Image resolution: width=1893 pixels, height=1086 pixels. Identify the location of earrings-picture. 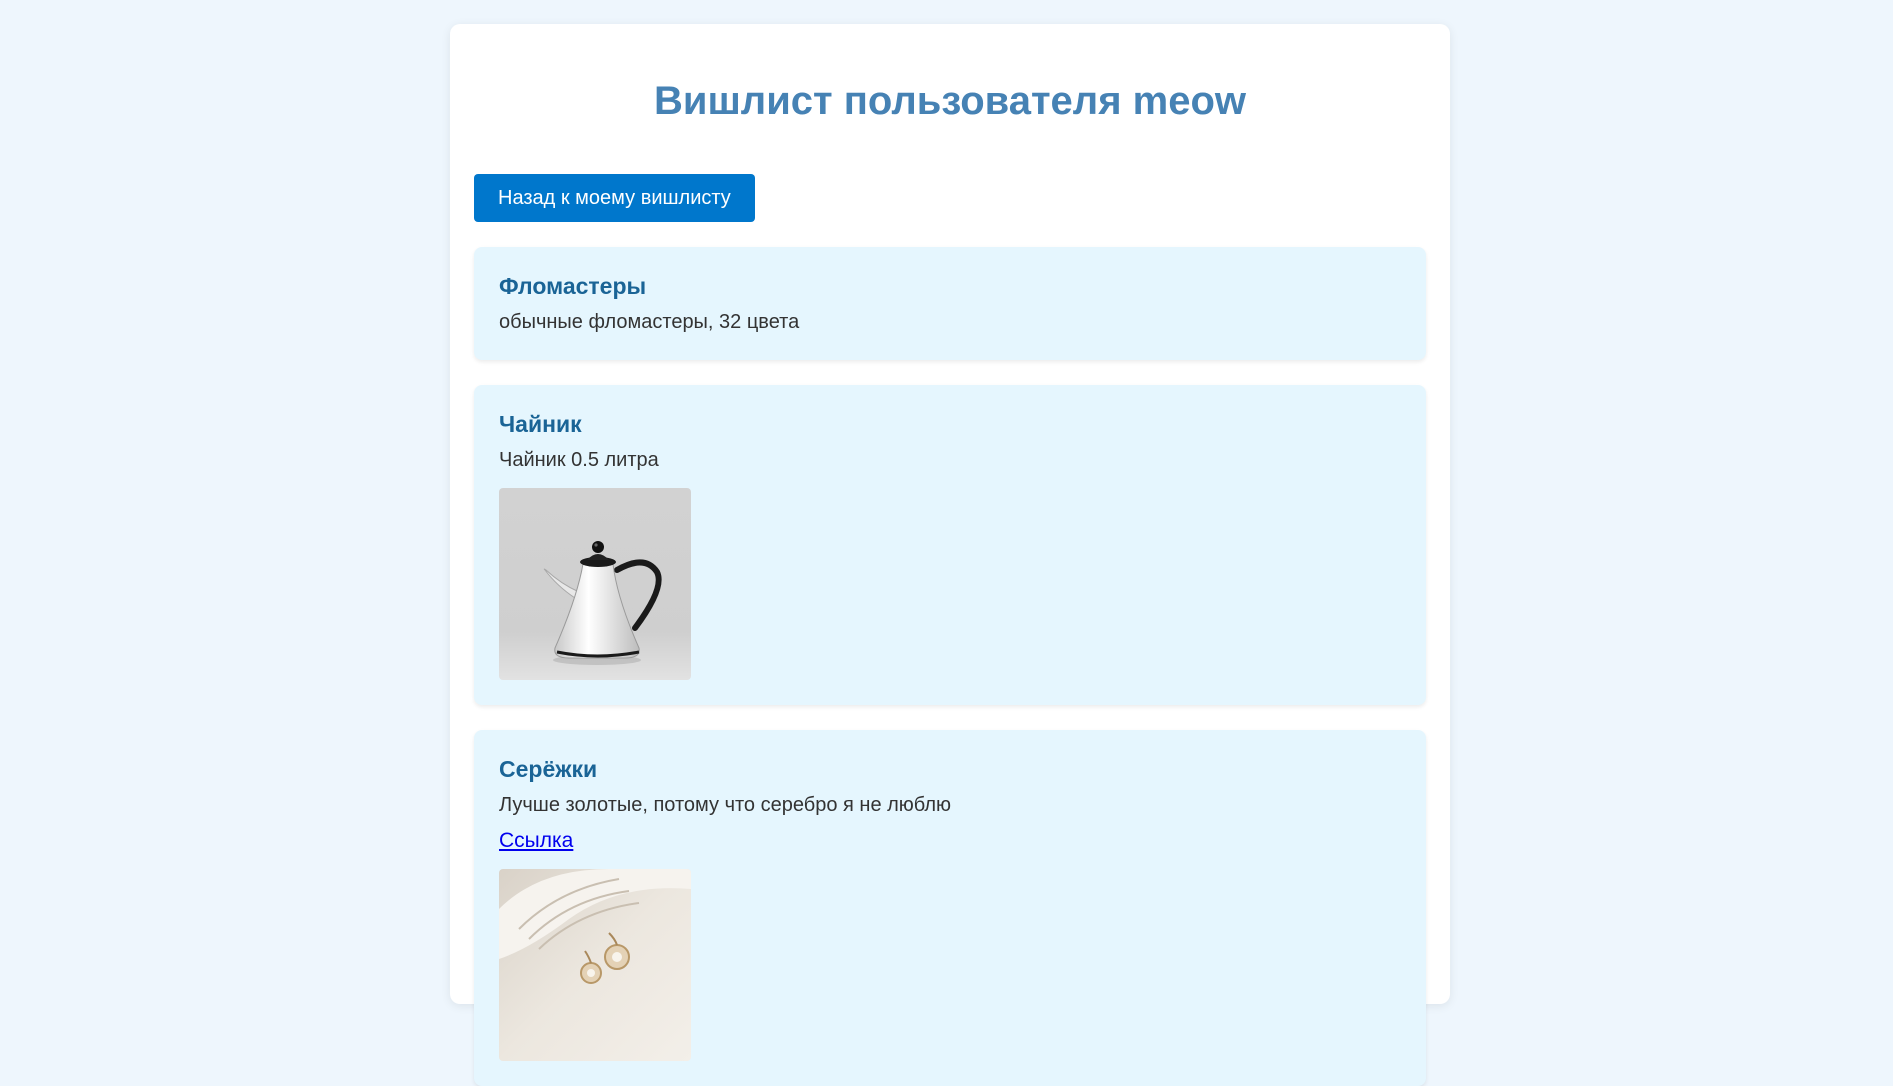
(595, 965).